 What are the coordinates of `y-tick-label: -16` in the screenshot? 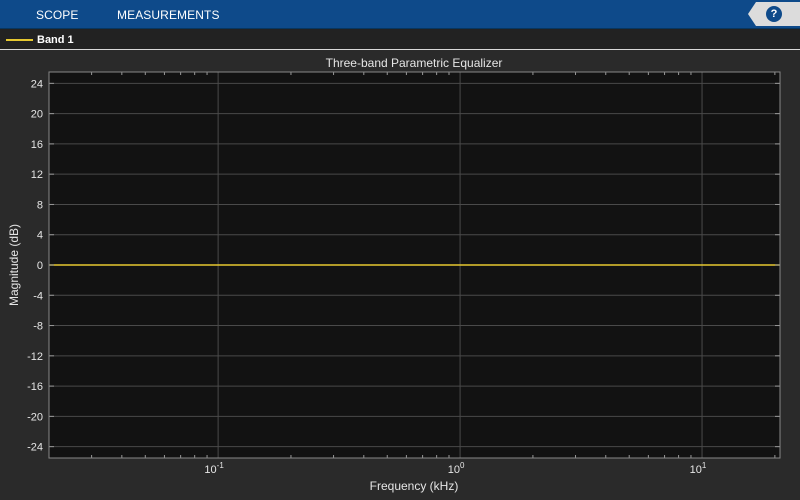 It's located at (35, 387).